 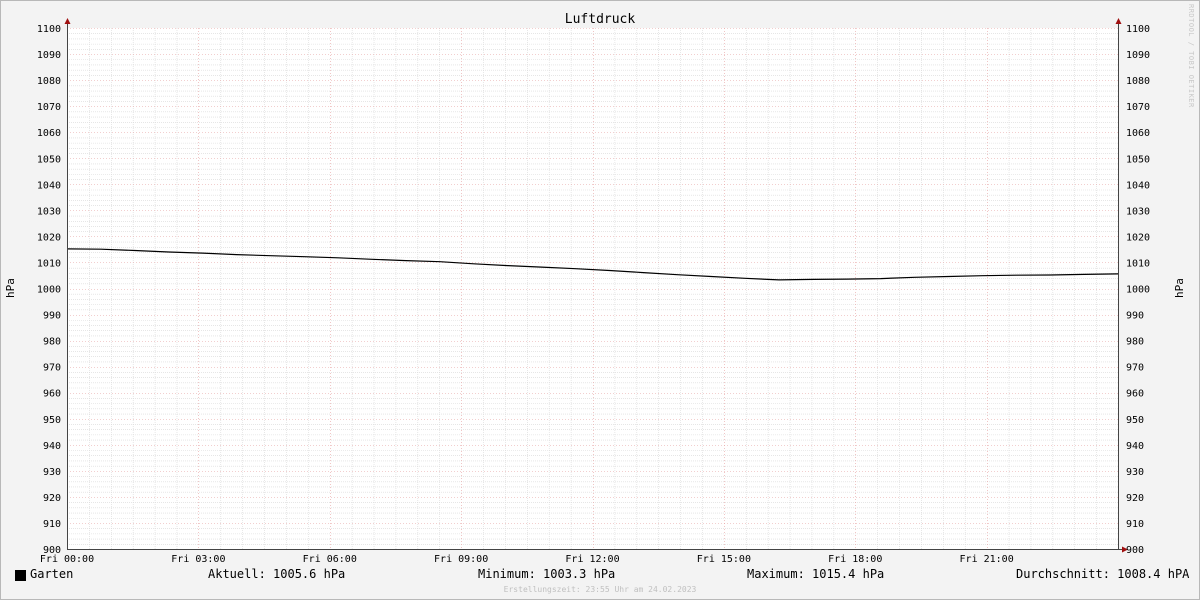 I want to click on y-tick-label-right: 960, so click(x=1135, y=394).